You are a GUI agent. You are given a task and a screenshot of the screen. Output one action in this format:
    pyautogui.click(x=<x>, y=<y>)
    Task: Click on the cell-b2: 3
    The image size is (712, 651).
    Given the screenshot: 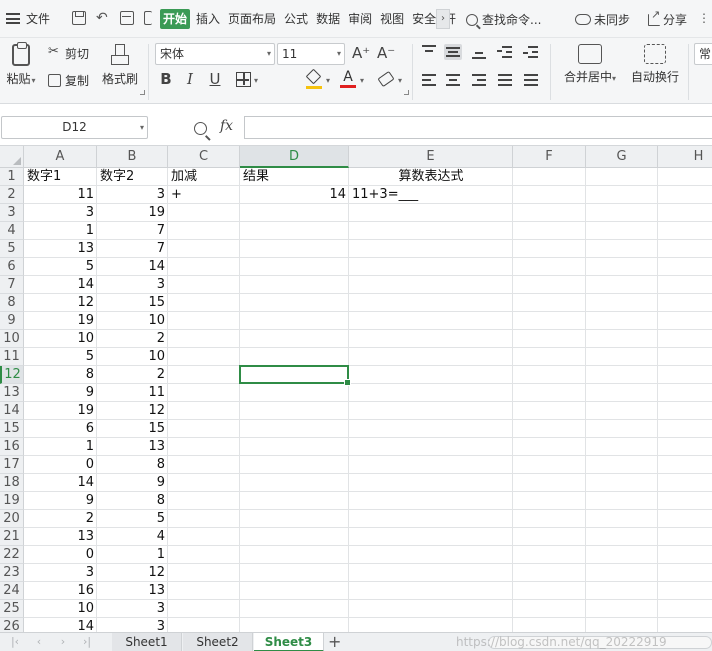 What is the action you would take?
    pyautogui.click(x=132, y=195)
    